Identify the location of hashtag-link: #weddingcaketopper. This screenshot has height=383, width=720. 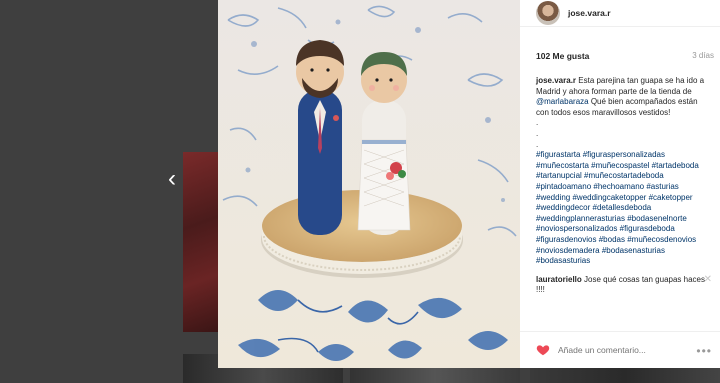
(609, 197).